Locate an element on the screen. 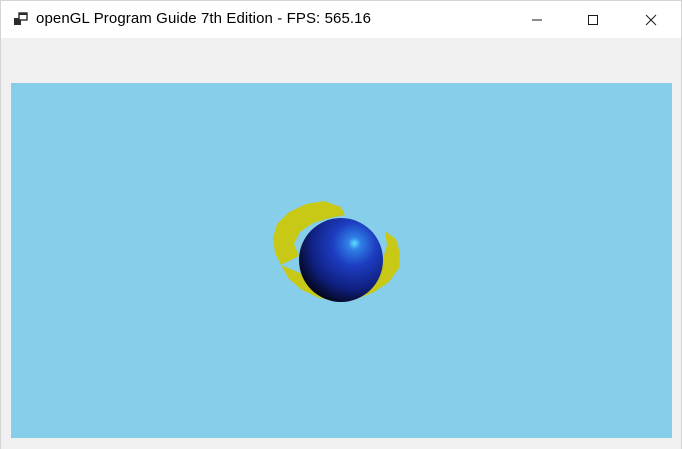 This screenshot has width=682, height=449. close-button is located at coordinates (651, 19).